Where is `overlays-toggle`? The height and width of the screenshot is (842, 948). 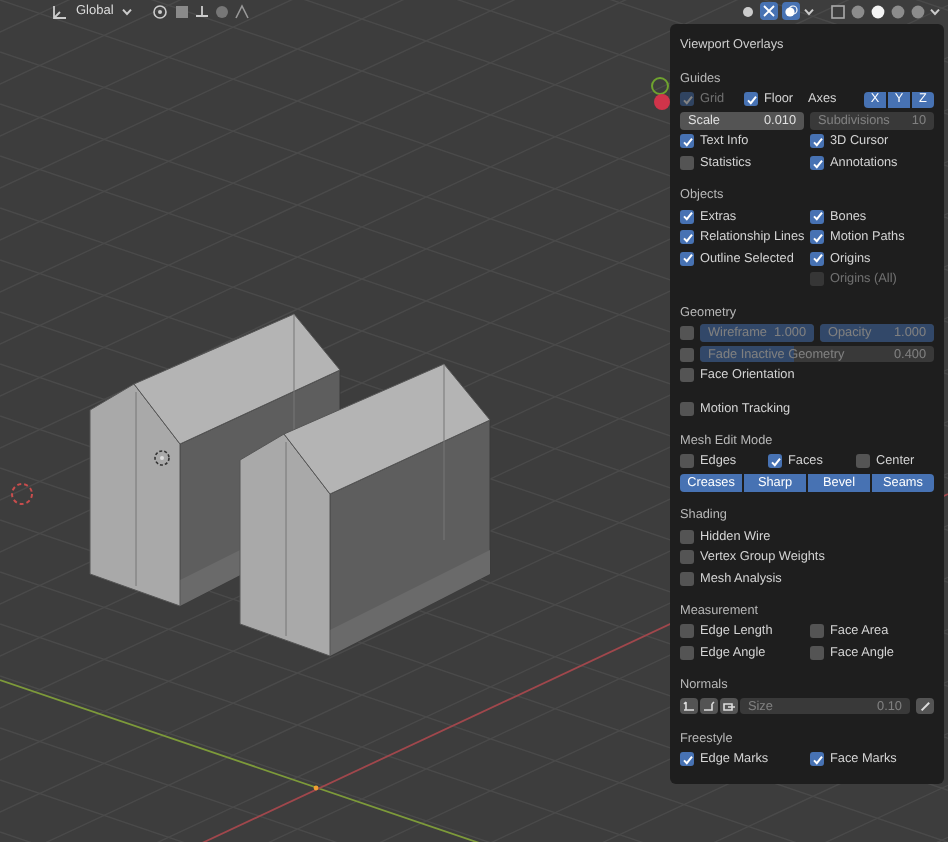
overlays-toggle is located at coordinates (791, 11).